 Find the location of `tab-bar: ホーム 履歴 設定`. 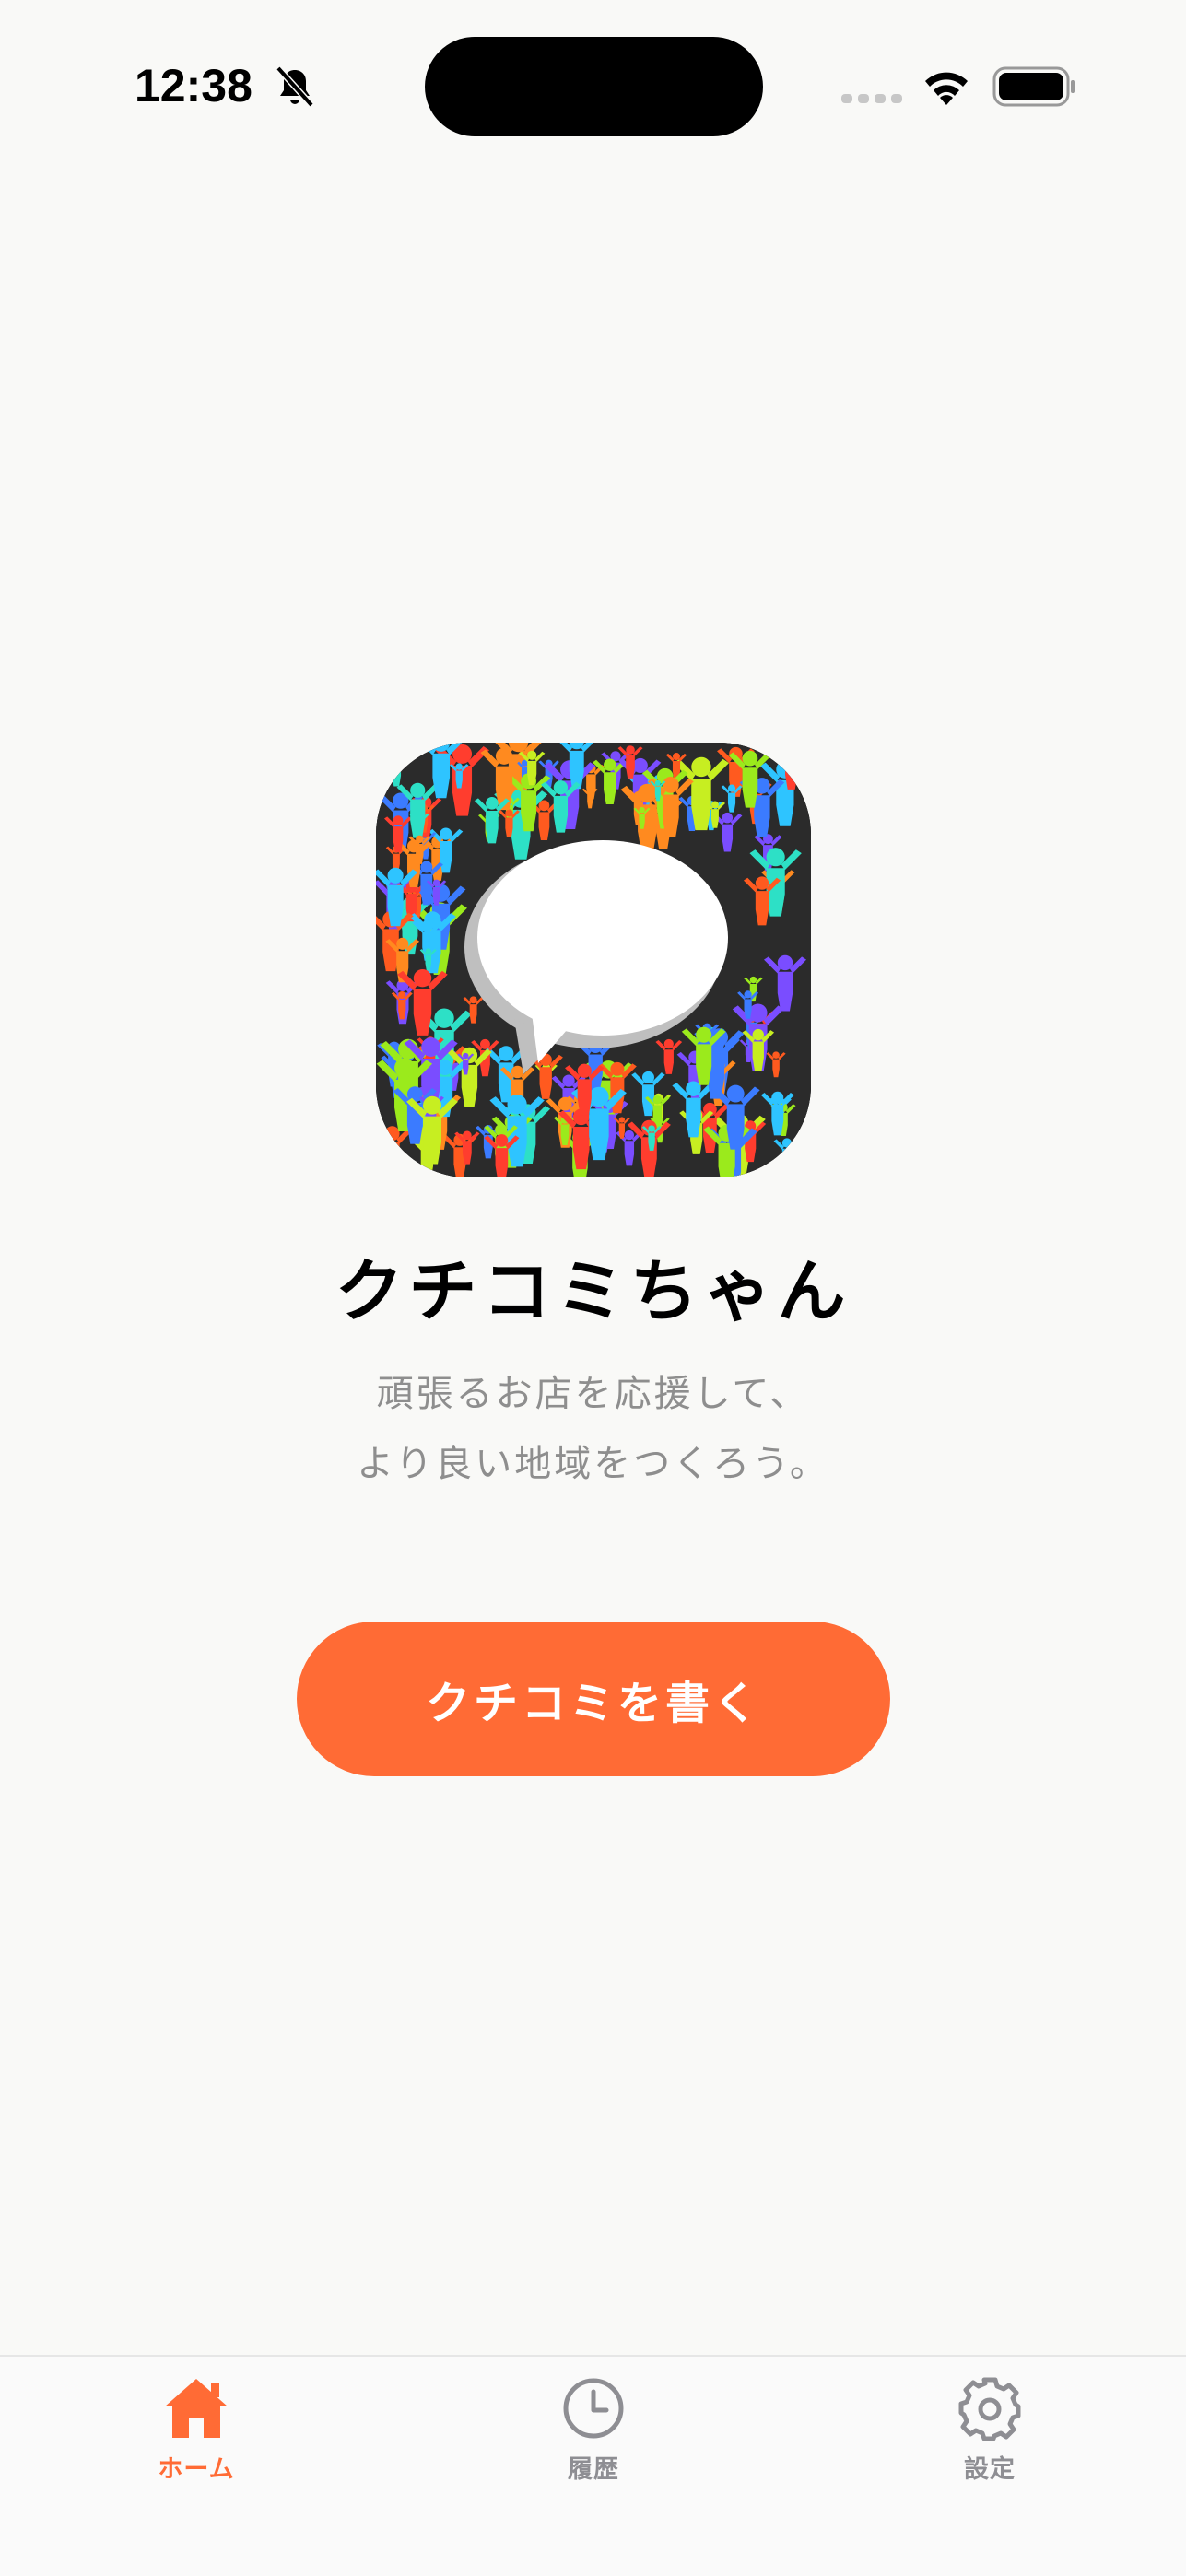

tab-bar: ホーム 履歴 設定 is located at coordinates (593, 2465).